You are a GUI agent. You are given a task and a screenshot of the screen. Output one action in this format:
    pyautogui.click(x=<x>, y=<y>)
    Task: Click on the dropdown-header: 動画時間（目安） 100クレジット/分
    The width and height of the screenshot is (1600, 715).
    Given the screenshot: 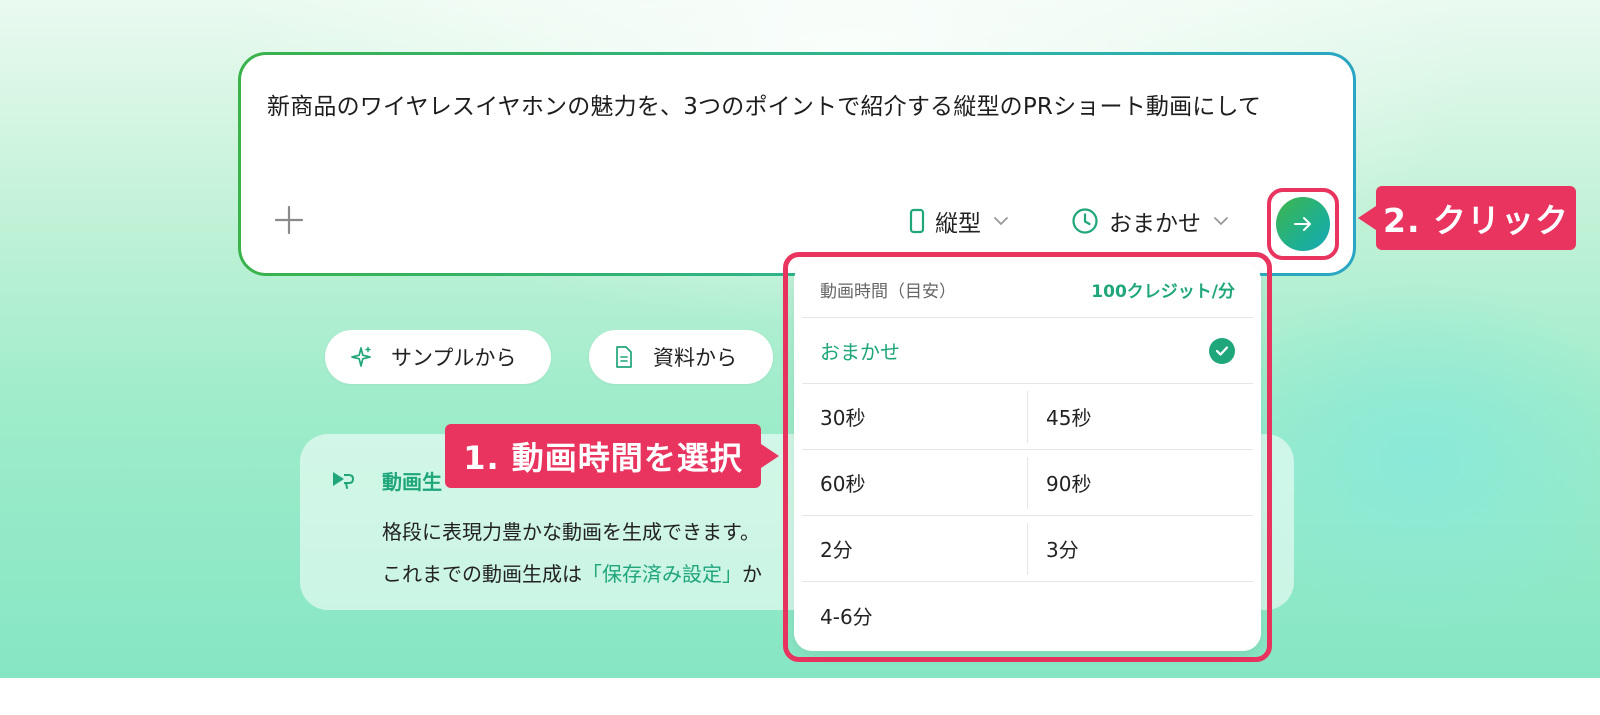 What is the action you would take?
    pyautogui.click(x=1027, y=290)
    